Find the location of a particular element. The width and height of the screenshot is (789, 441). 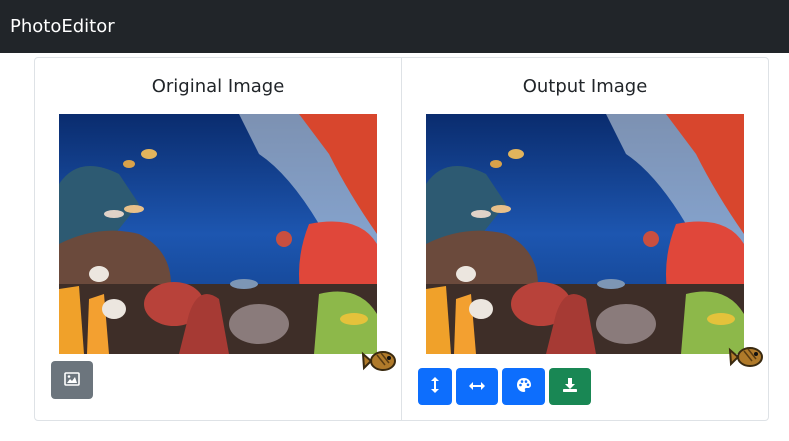

flip-horizontal-button is located at coordinates (477, 386).